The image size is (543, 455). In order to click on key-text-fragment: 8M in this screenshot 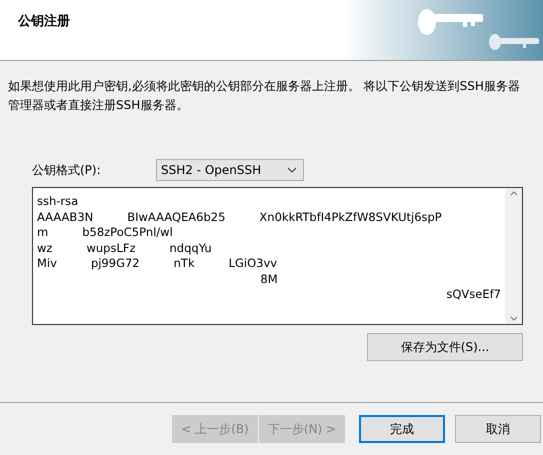, I will do `click(269, 279)`.